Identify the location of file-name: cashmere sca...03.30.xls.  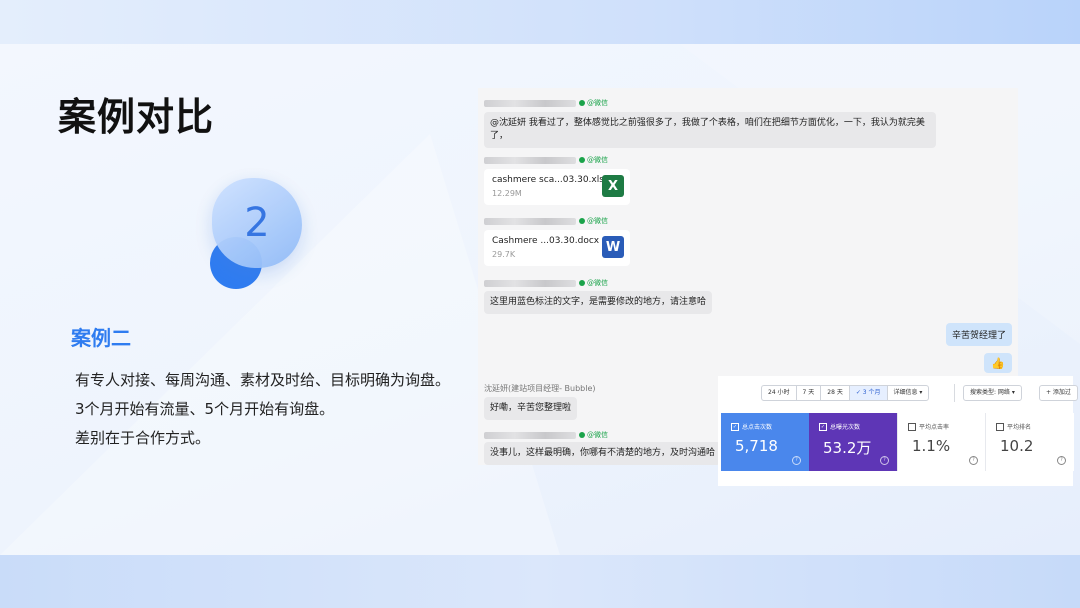
(548, 180).